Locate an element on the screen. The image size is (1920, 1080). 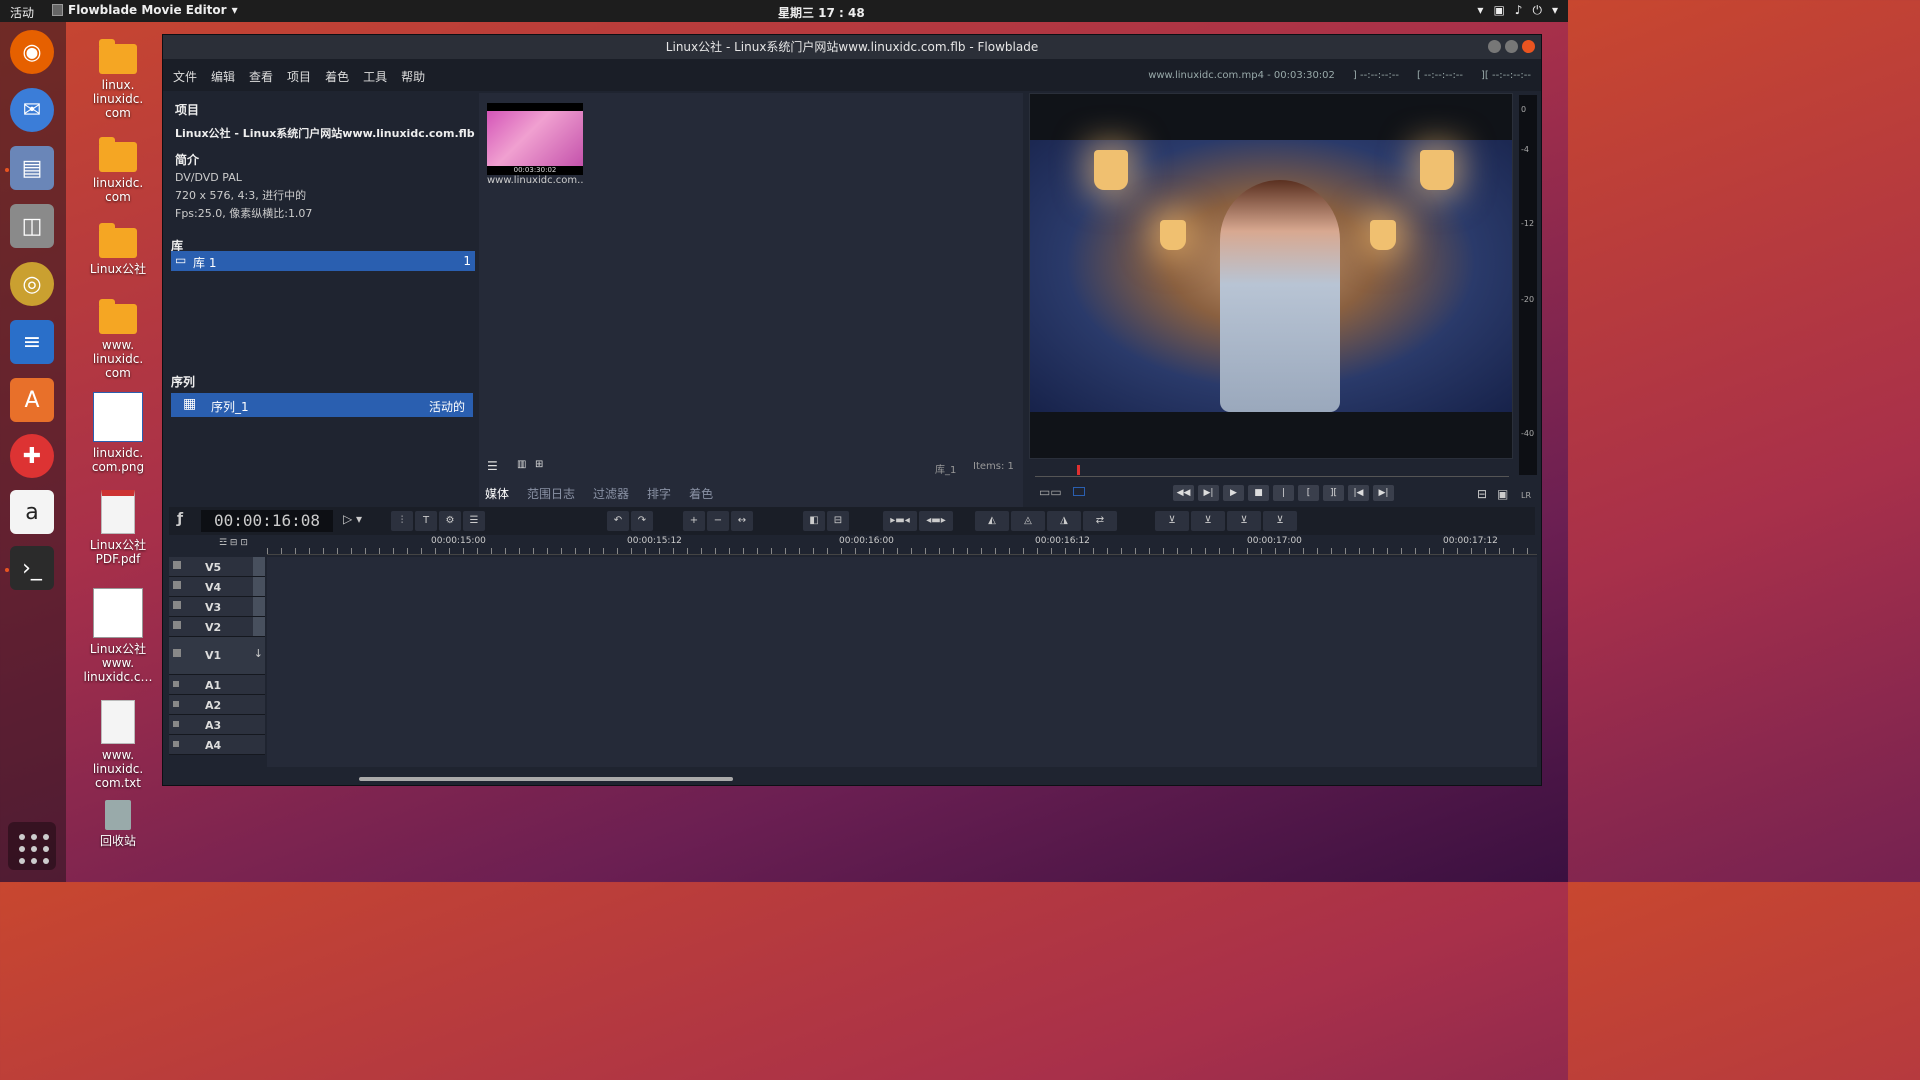
tab-color: 着色 is located at coordinates (701, 493).